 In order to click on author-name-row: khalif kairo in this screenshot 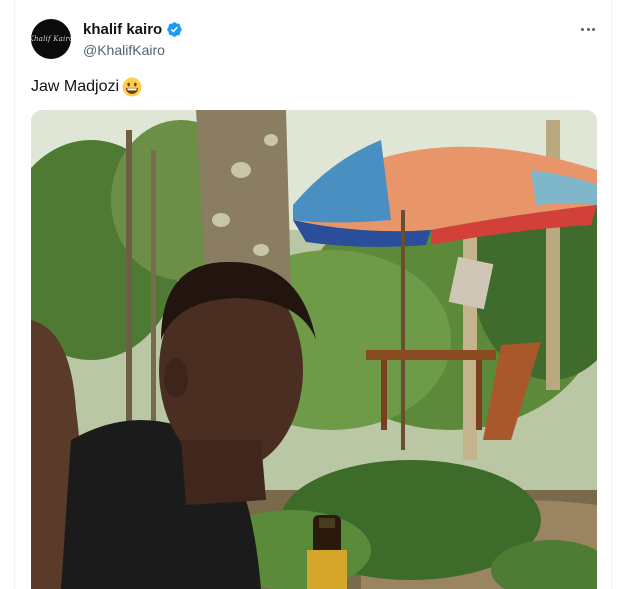, I will do `click(133, 29)`.